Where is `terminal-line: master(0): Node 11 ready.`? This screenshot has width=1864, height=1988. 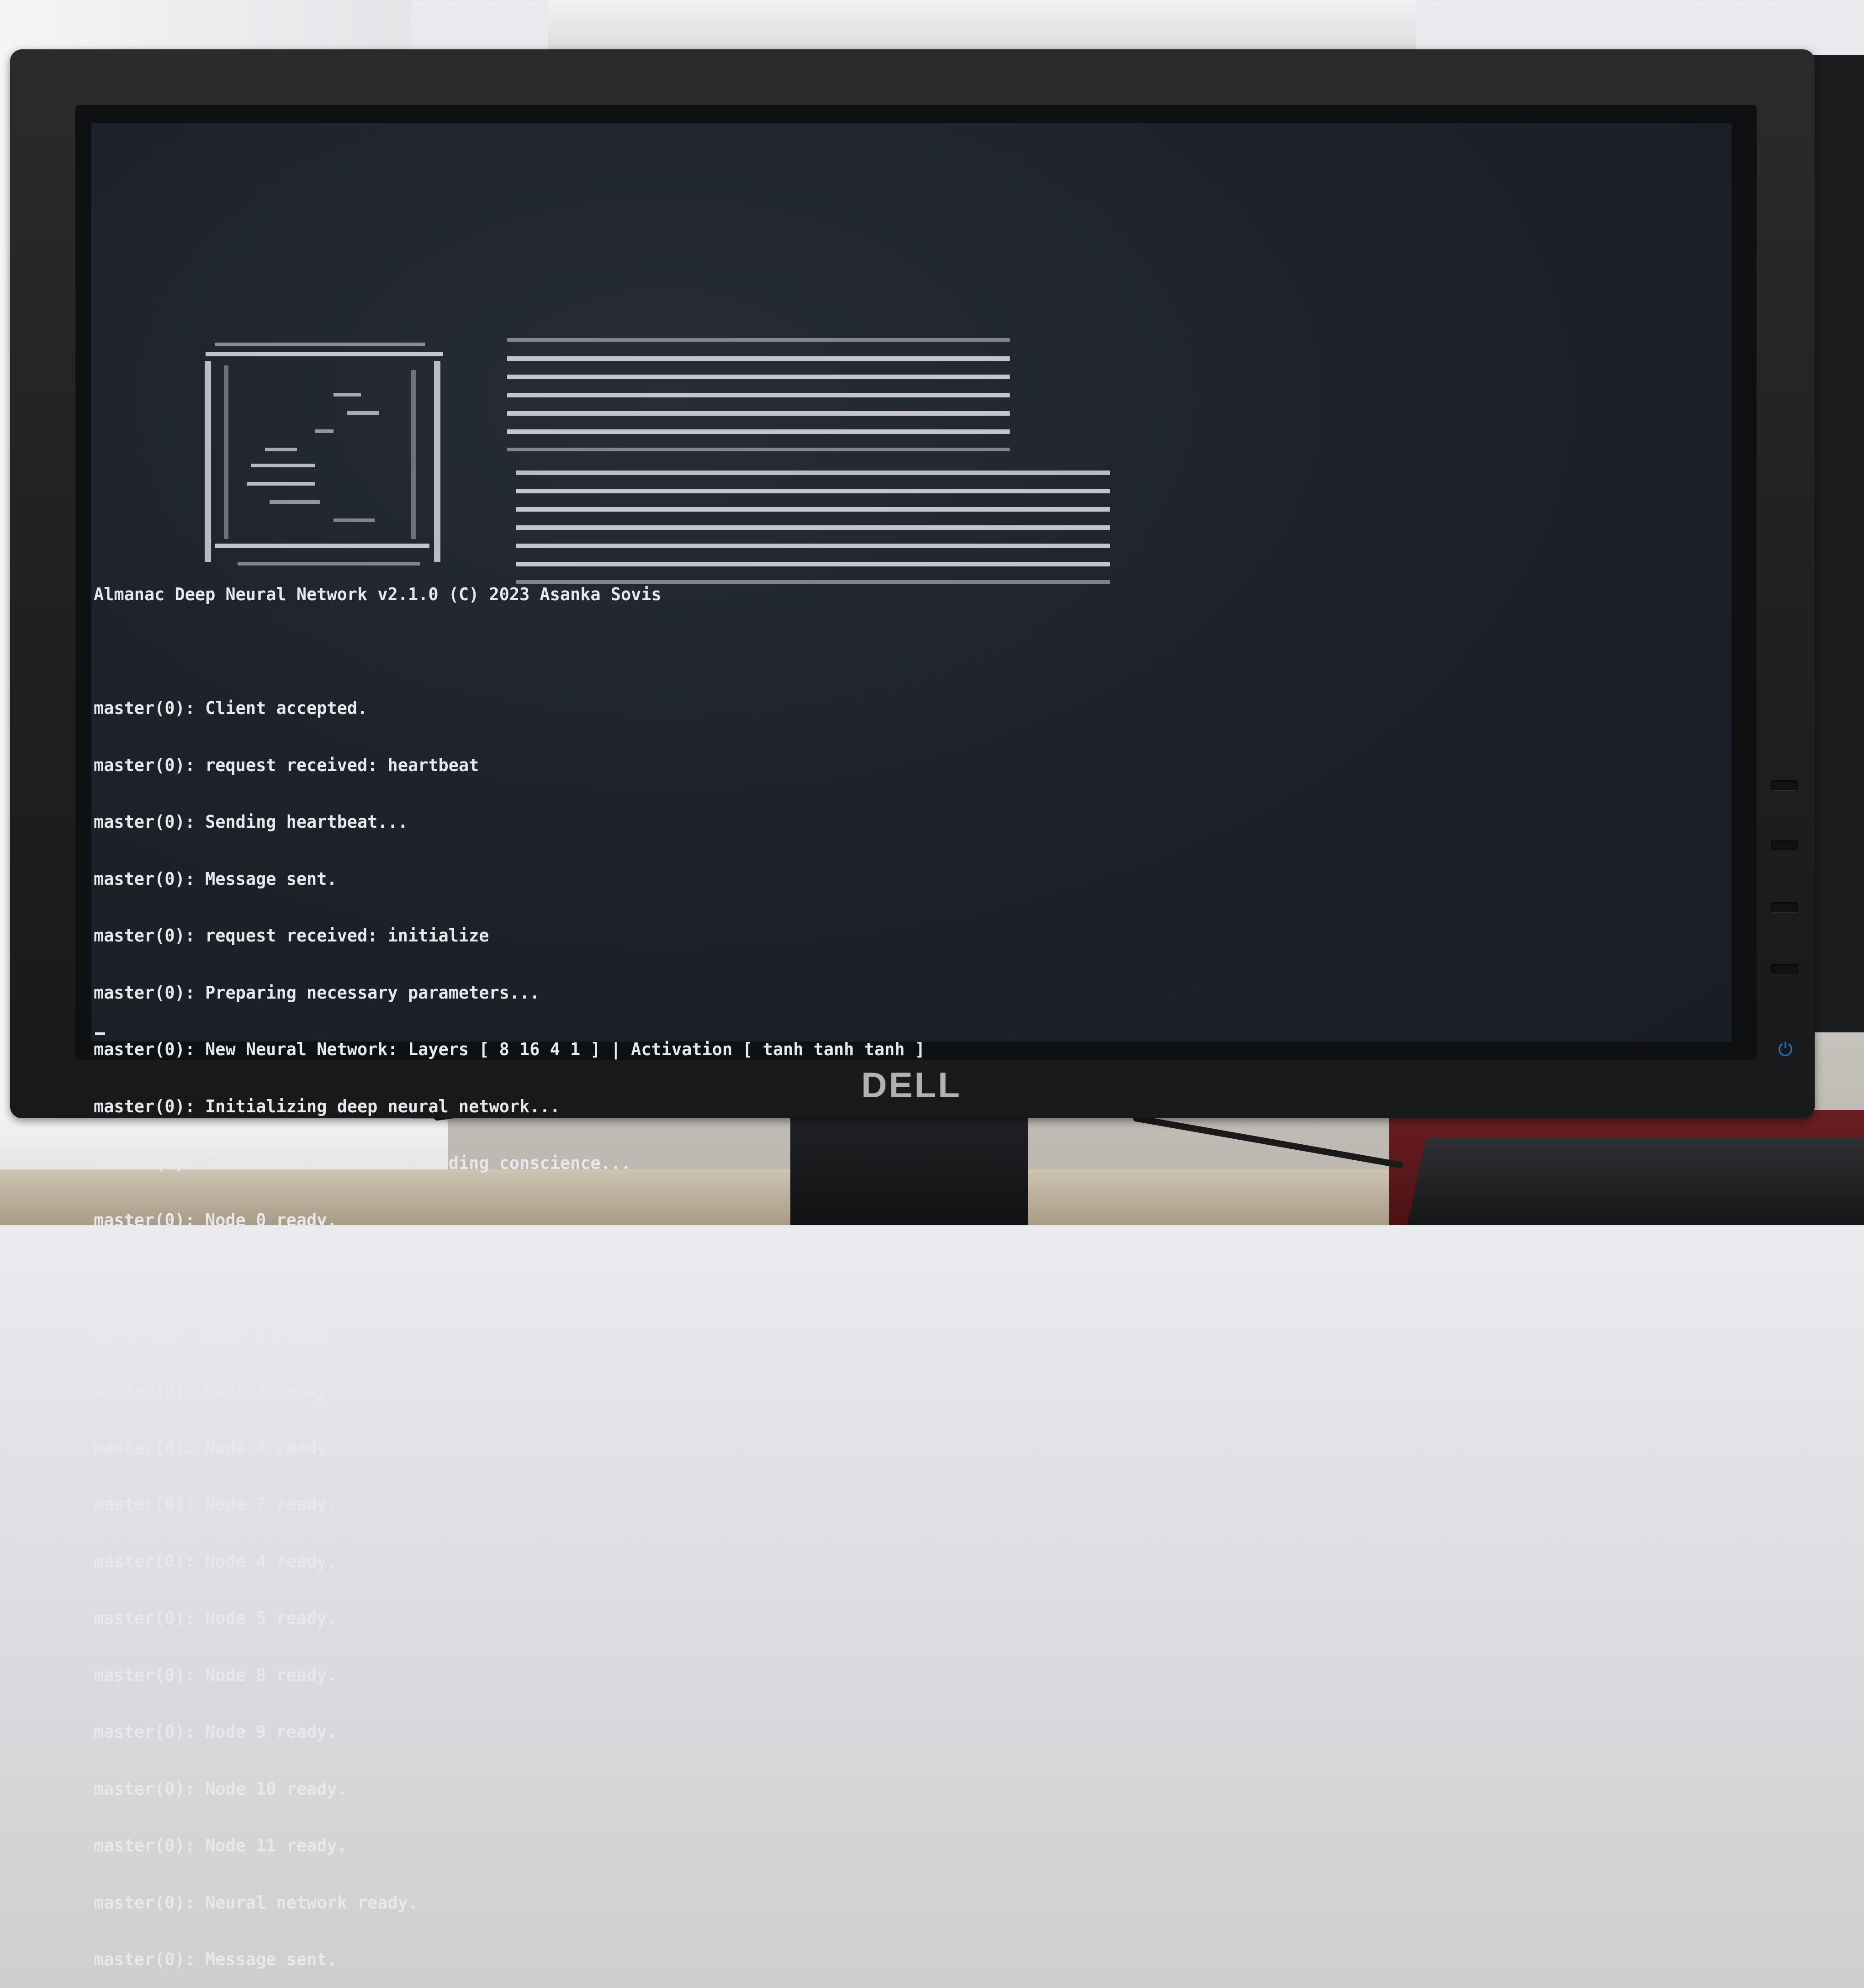 terminal-line: master(0): Node 11 ready. is located at coordinates (220, 1845).